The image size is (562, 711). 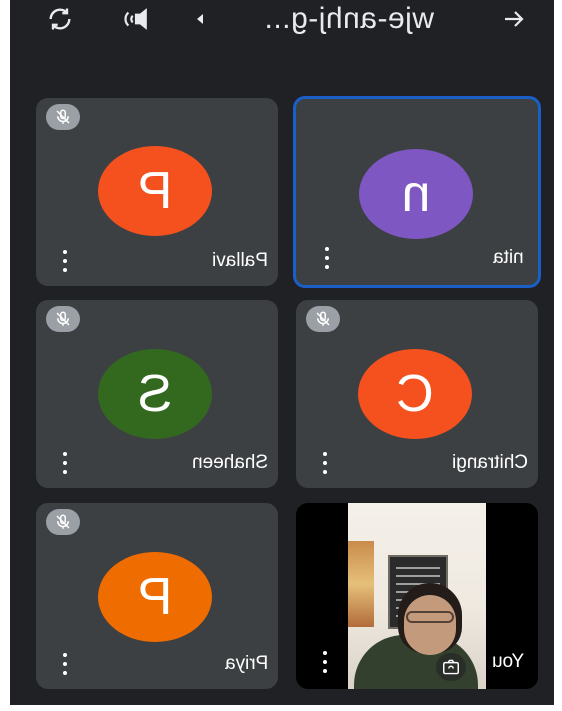 I want to click on chevron-icon, so click(x=200, y=19).